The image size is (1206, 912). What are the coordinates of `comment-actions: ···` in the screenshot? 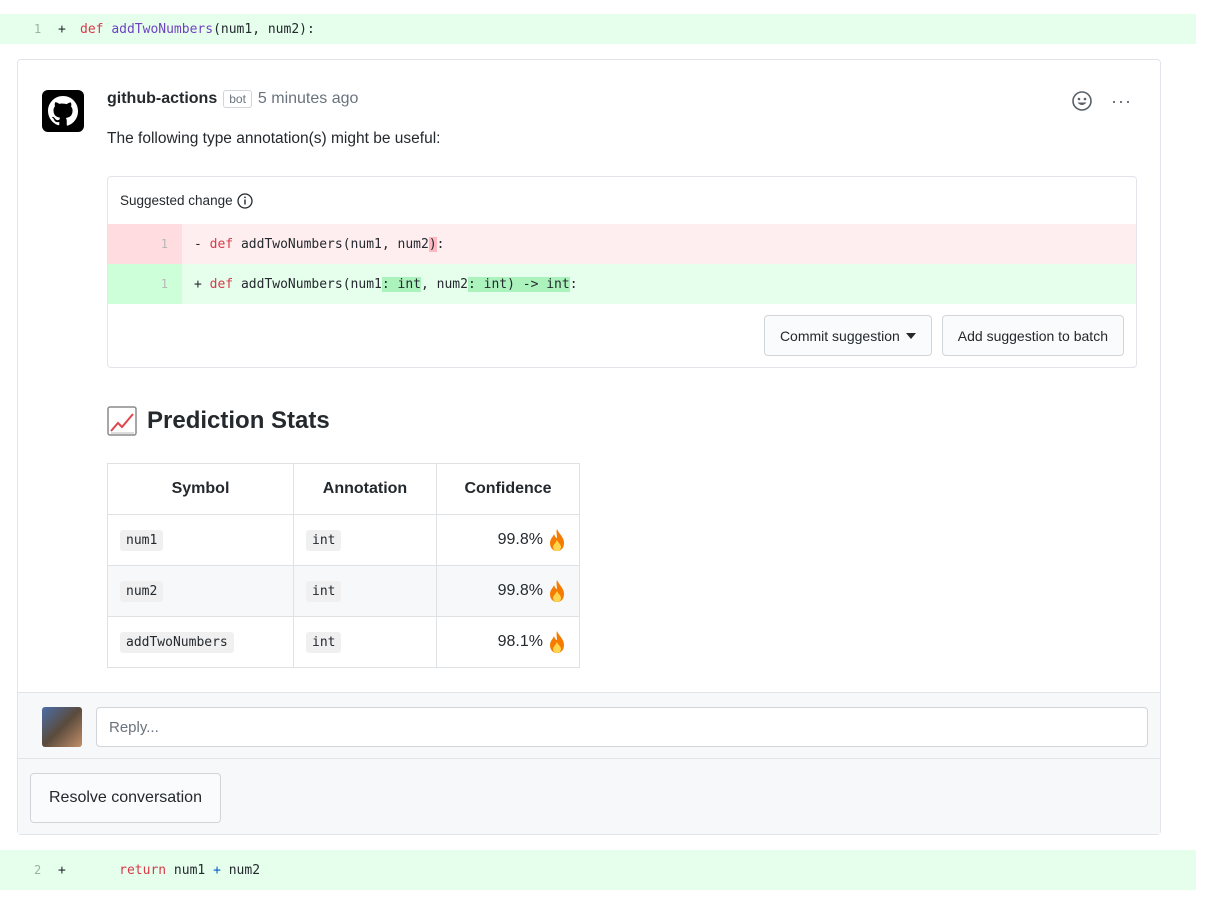 It's located at (1101, 101).